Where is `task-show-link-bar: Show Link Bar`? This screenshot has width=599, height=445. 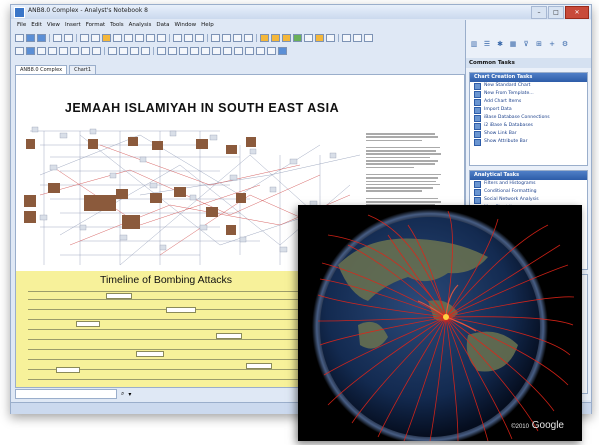
task-show-link-bar: Show Link Bar is located at coordinates (528, 134).